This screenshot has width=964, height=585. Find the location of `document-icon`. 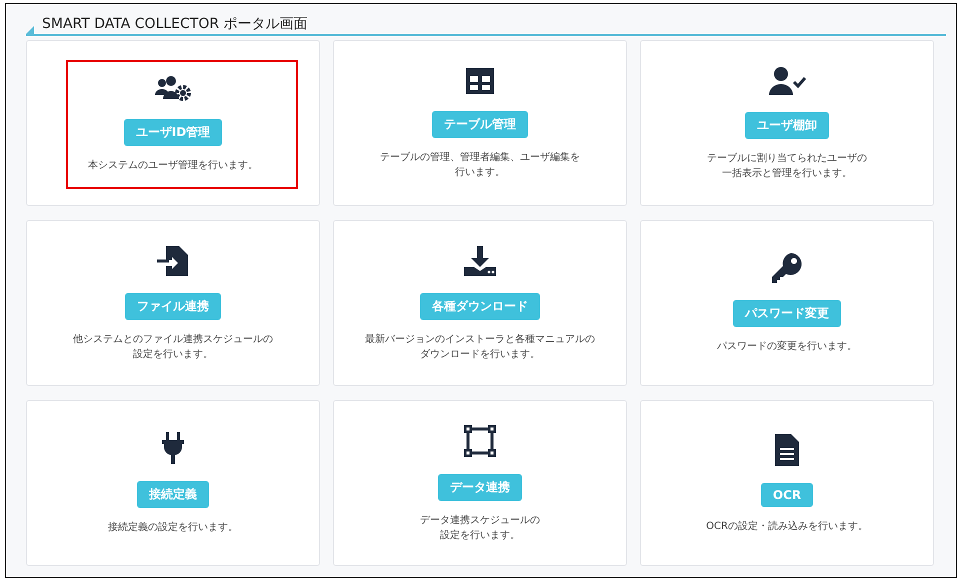

document-icon is located at coordinates (787, 449).